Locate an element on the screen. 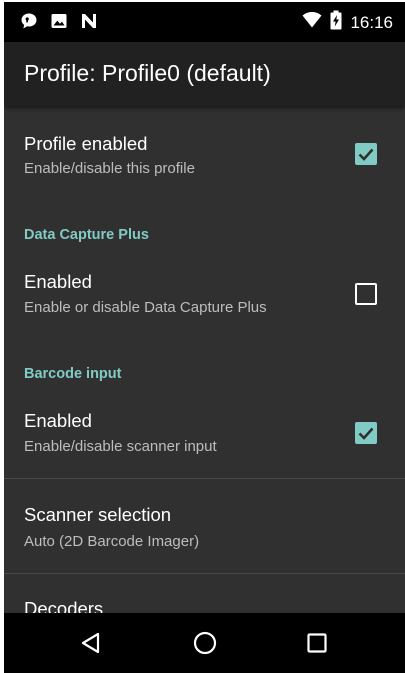 This screenshot has width=405, height=673. chat-bubble-icon is located at coordinates (29, 23).